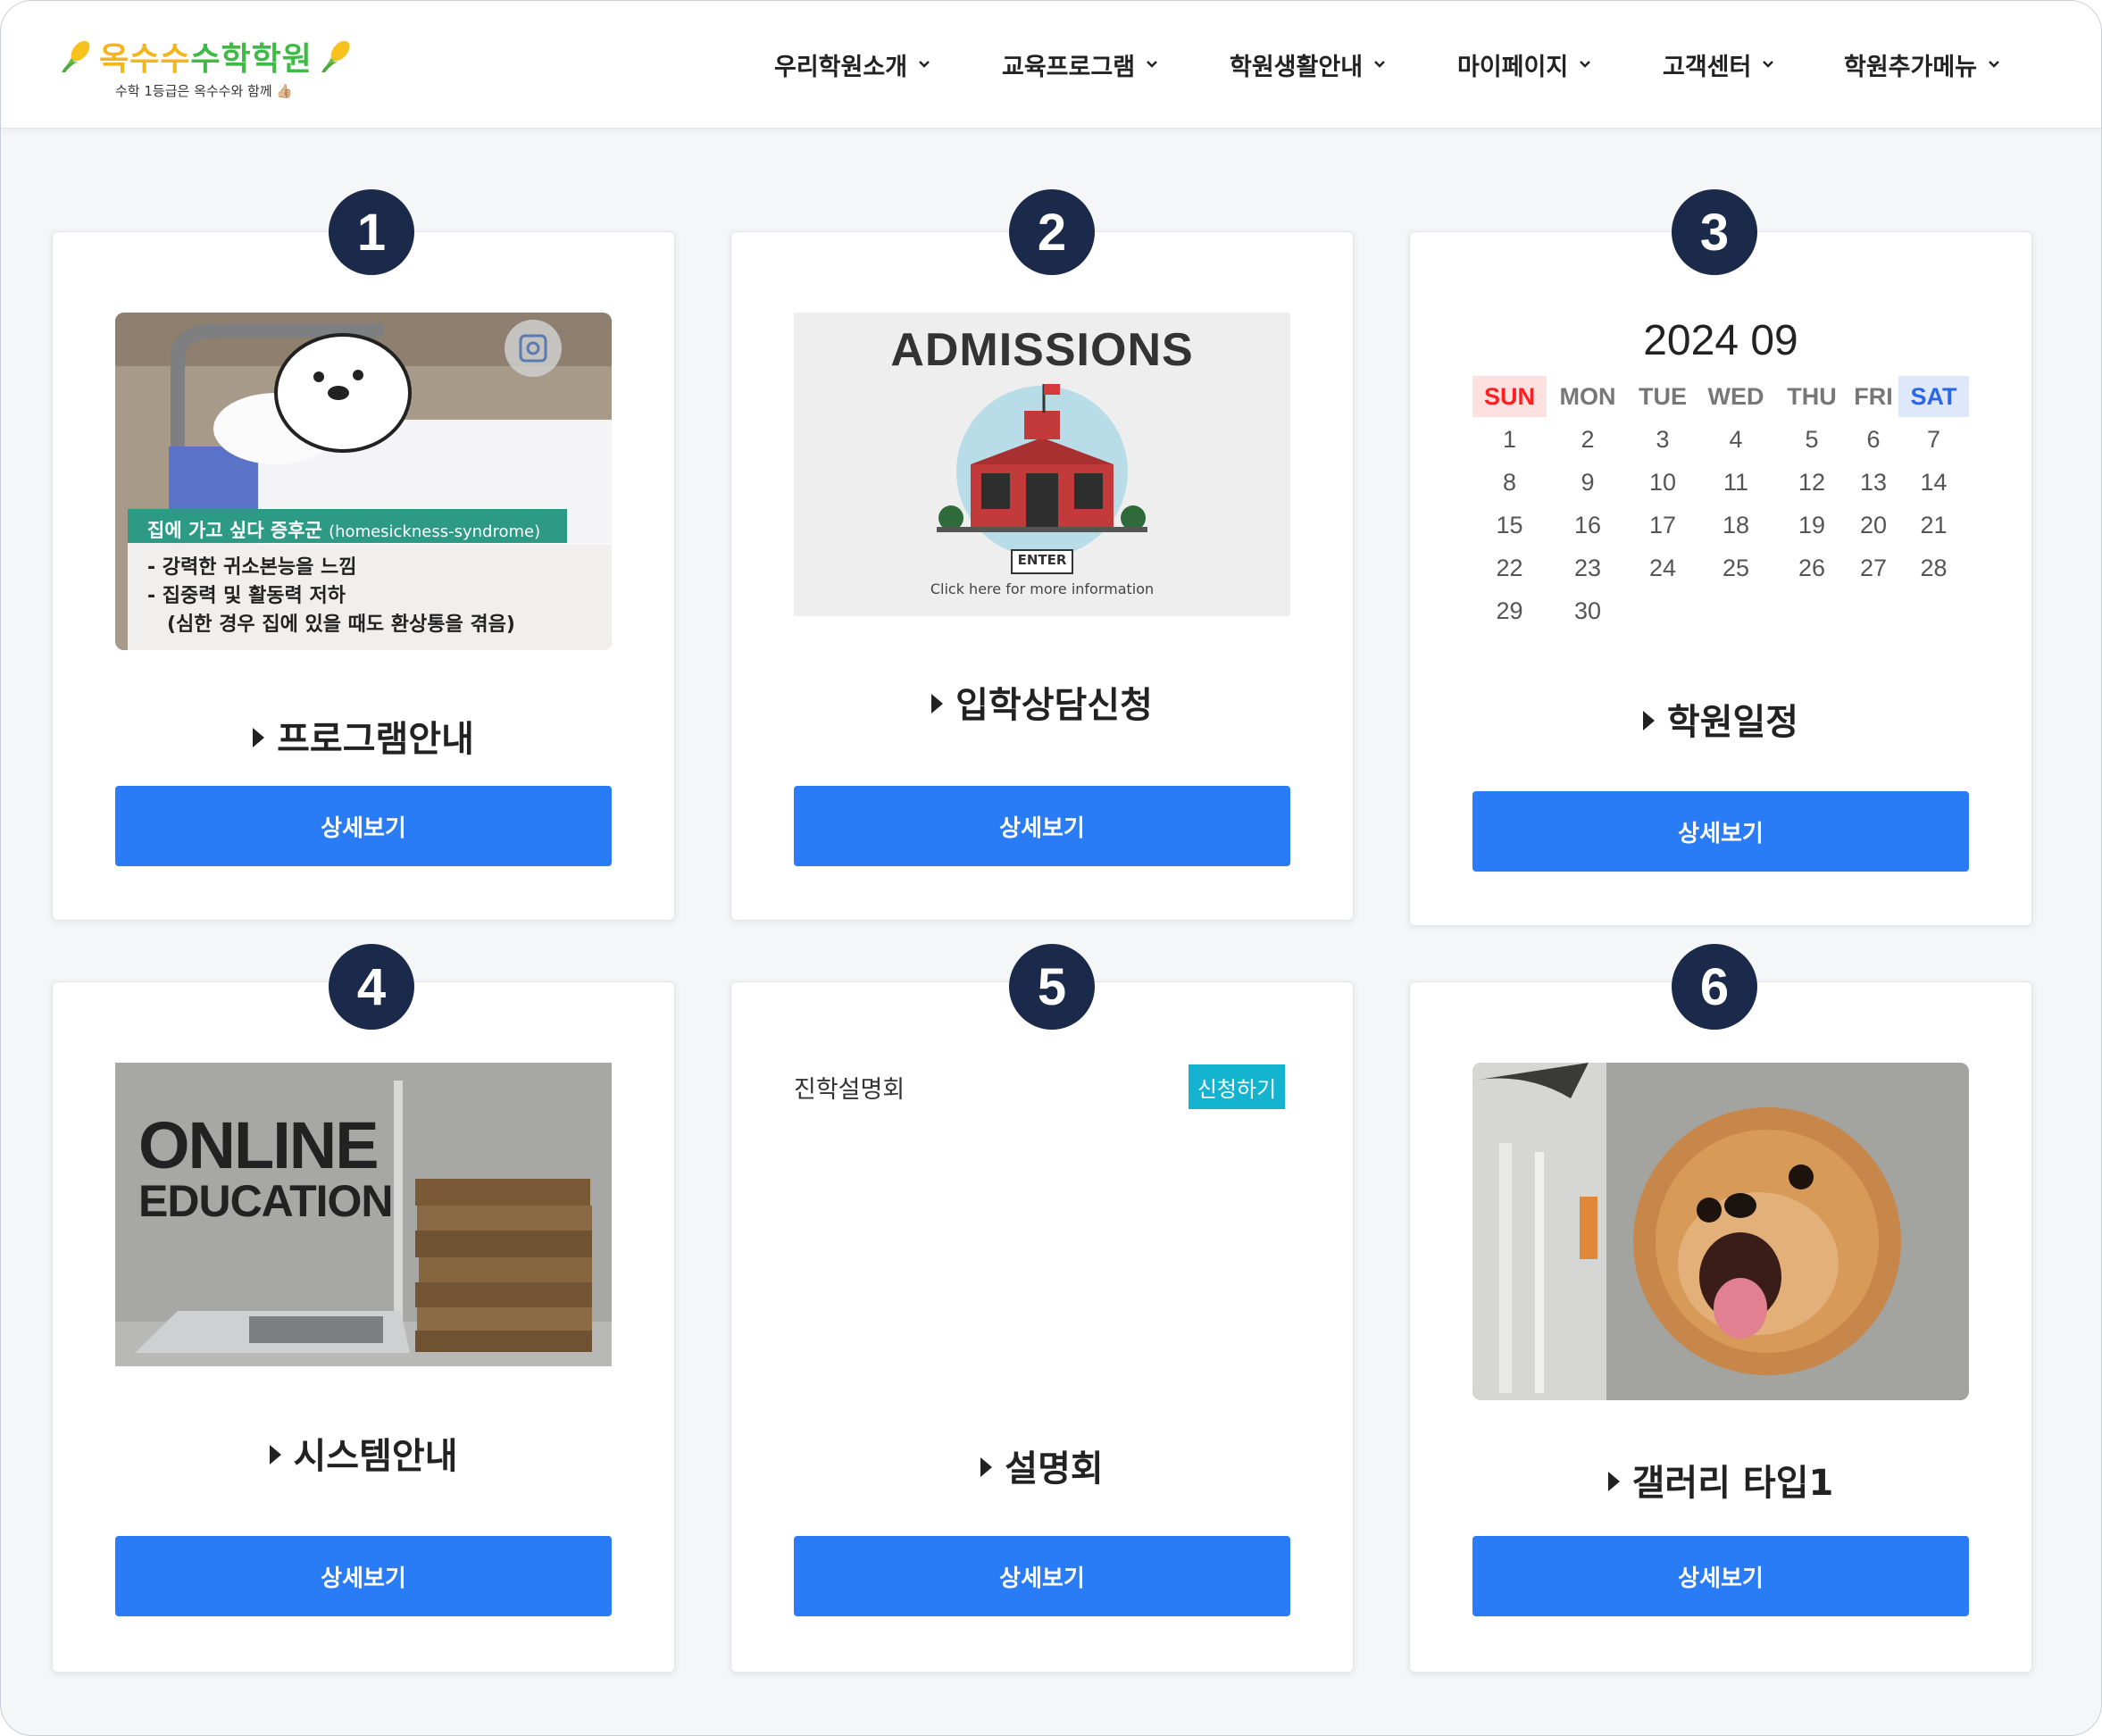 This screenshot has width=2102, height=1736. I want to click on calendar-day: 26, so click(1811, 568).